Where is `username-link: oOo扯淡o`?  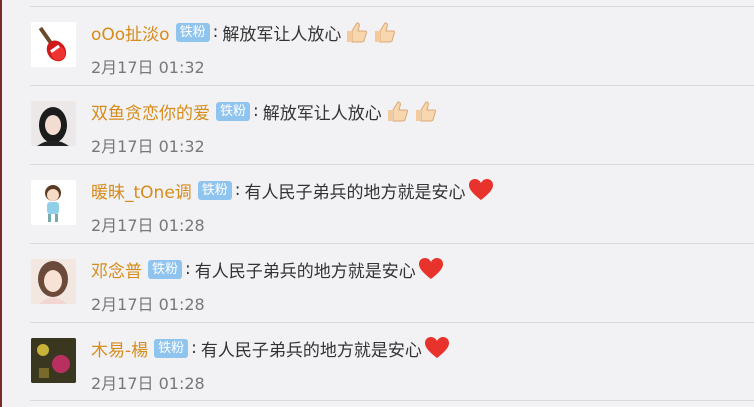
username-link: oOo扯淡o is located at coordinates (130, 32).